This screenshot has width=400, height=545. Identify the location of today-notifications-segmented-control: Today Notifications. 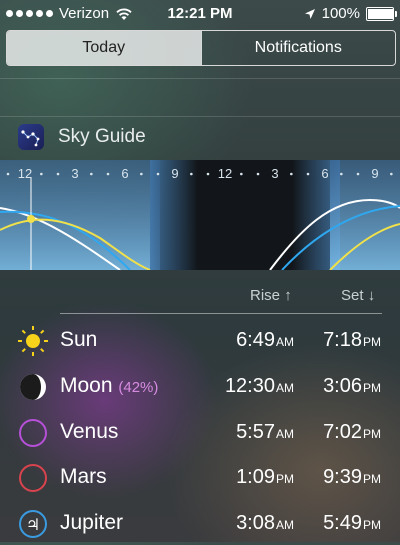
(201, 48).